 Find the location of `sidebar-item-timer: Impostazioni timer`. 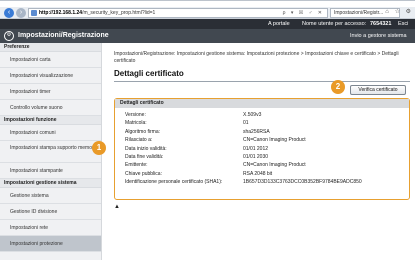

sidebar-item-timer: Impostazioni timer is located at coordinates (50, 92).